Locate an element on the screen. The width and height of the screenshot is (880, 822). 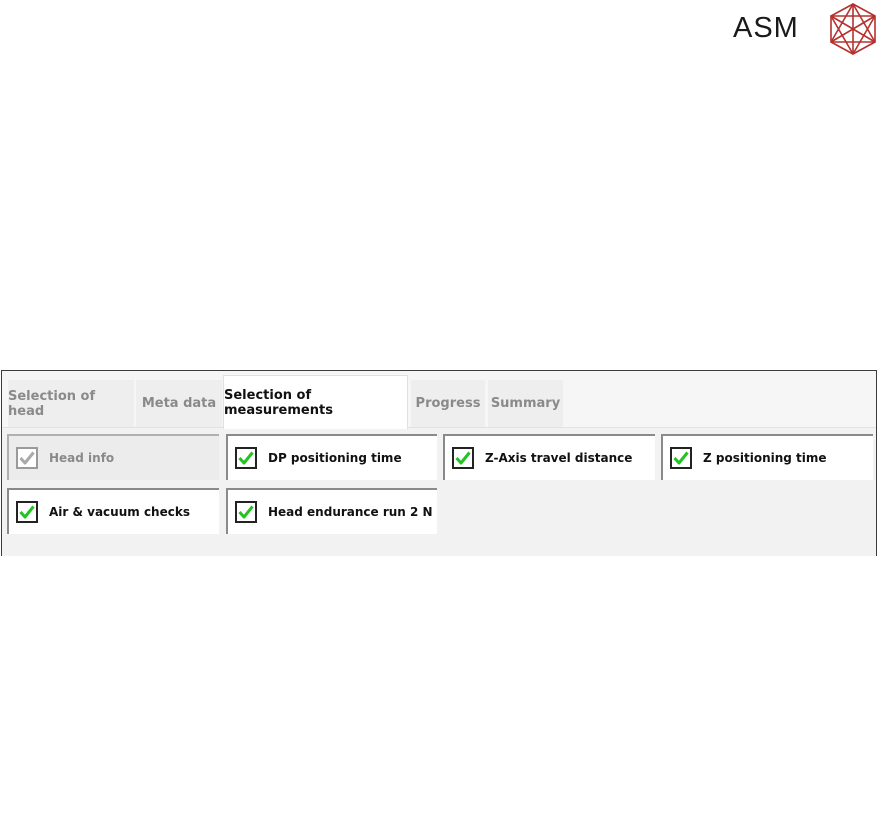
measurement-z-axis-travel-distance: Z-Axis travel distance is located at coordinates (549, 457).